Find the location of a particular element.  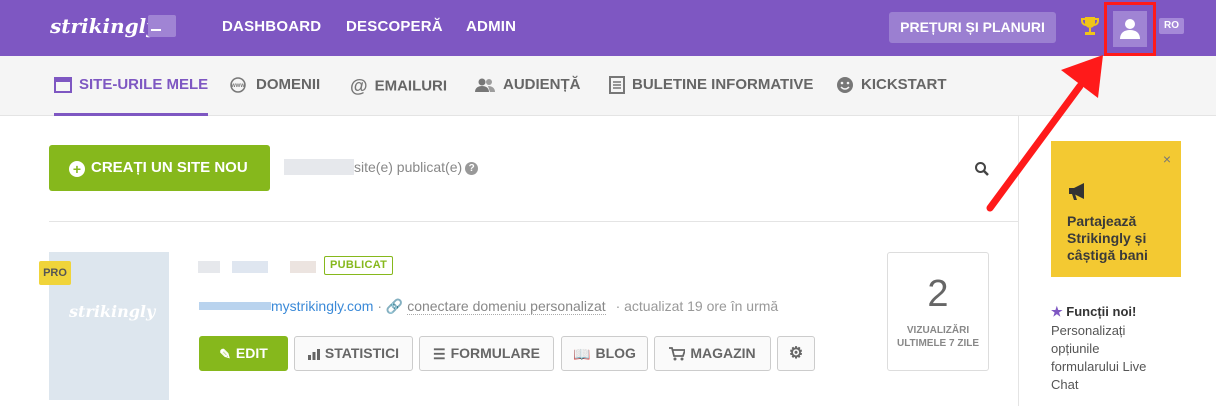

status-badge: PUBLICAT is located at coordinates (359, 265).